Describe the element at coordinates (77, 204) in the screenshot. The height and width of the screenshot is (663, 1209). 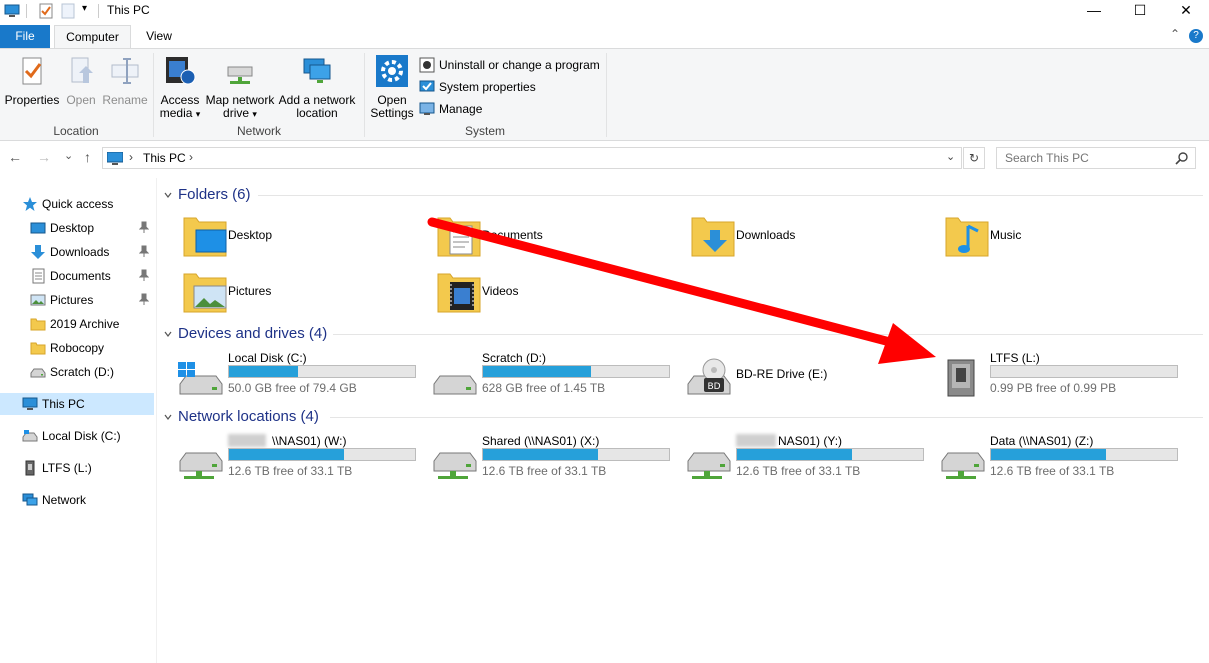
I see `sidebar-item-quick-access: Quick access` at that location.